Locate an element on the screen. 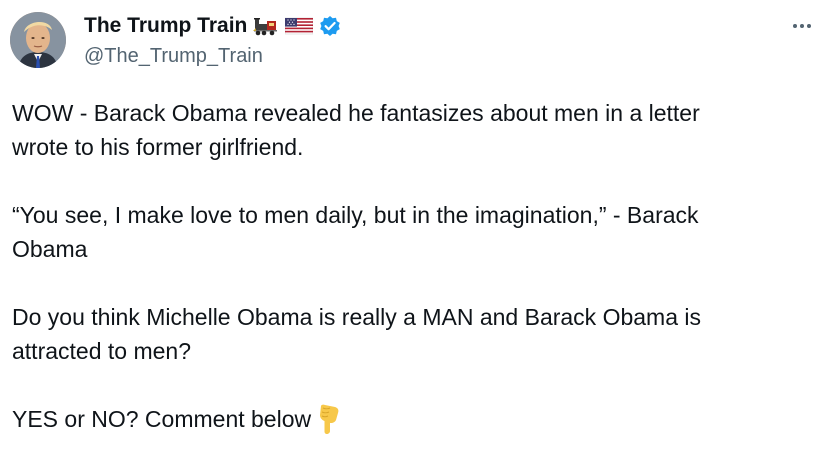 This screenshot has height=451, width=840. tweet-header: The Trump Train @The_Trump_Train is located at coordinates (175, 40).